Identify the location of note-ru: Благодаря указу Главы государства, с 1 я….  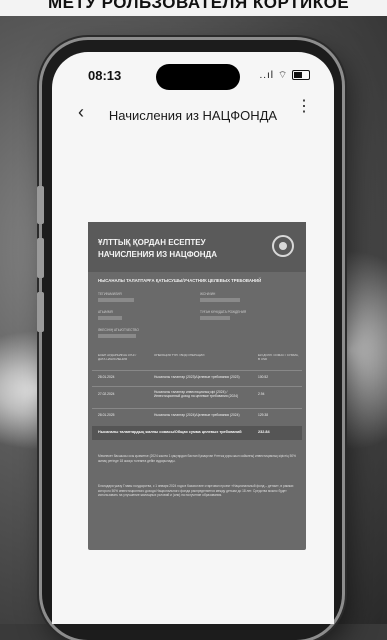
(196, 491).